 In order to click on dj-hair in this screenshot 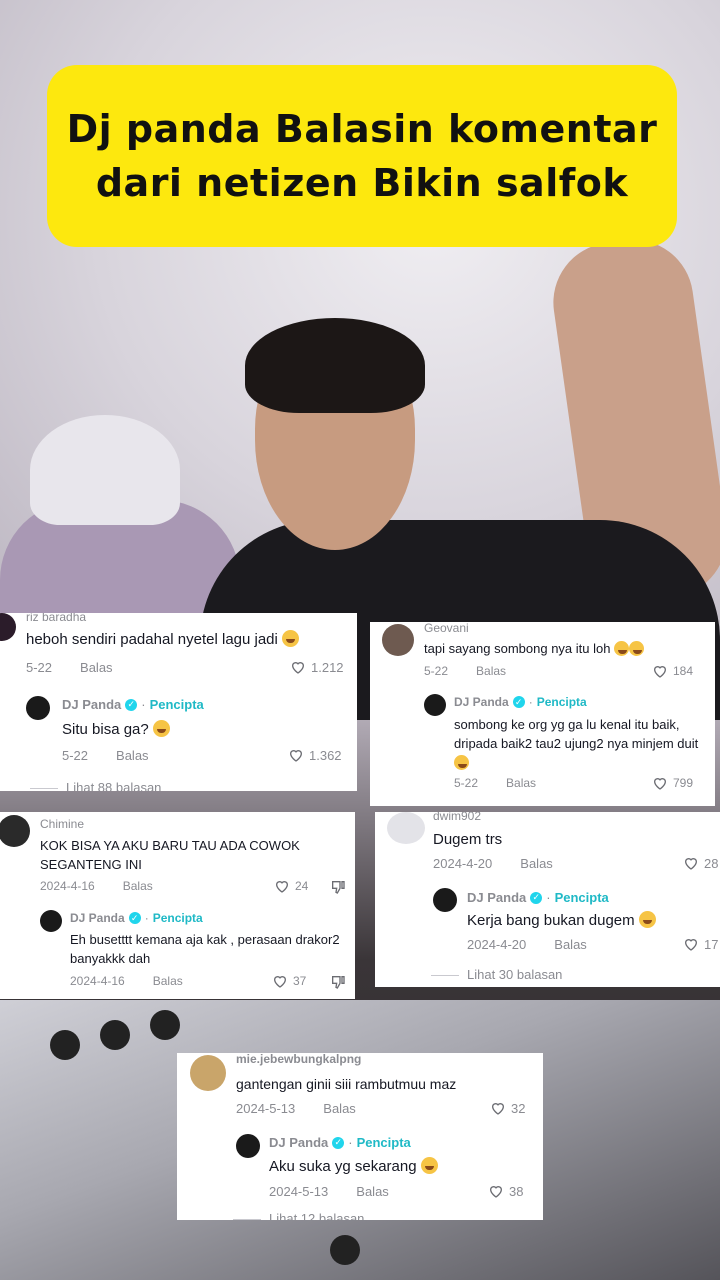, I will do `click(335, 365)`.